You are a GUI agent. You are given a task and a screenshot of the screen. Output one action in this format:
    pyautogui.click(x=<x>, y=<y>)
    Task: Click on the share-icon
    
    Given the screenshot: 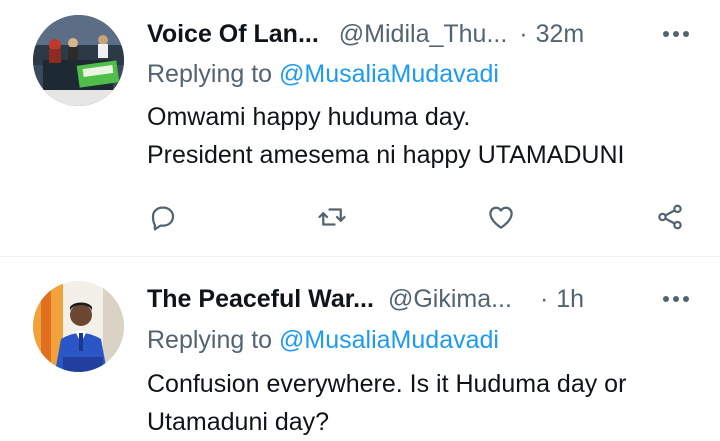 What is the action you would take?
    pyautogui.click(x=670, y=217)
    